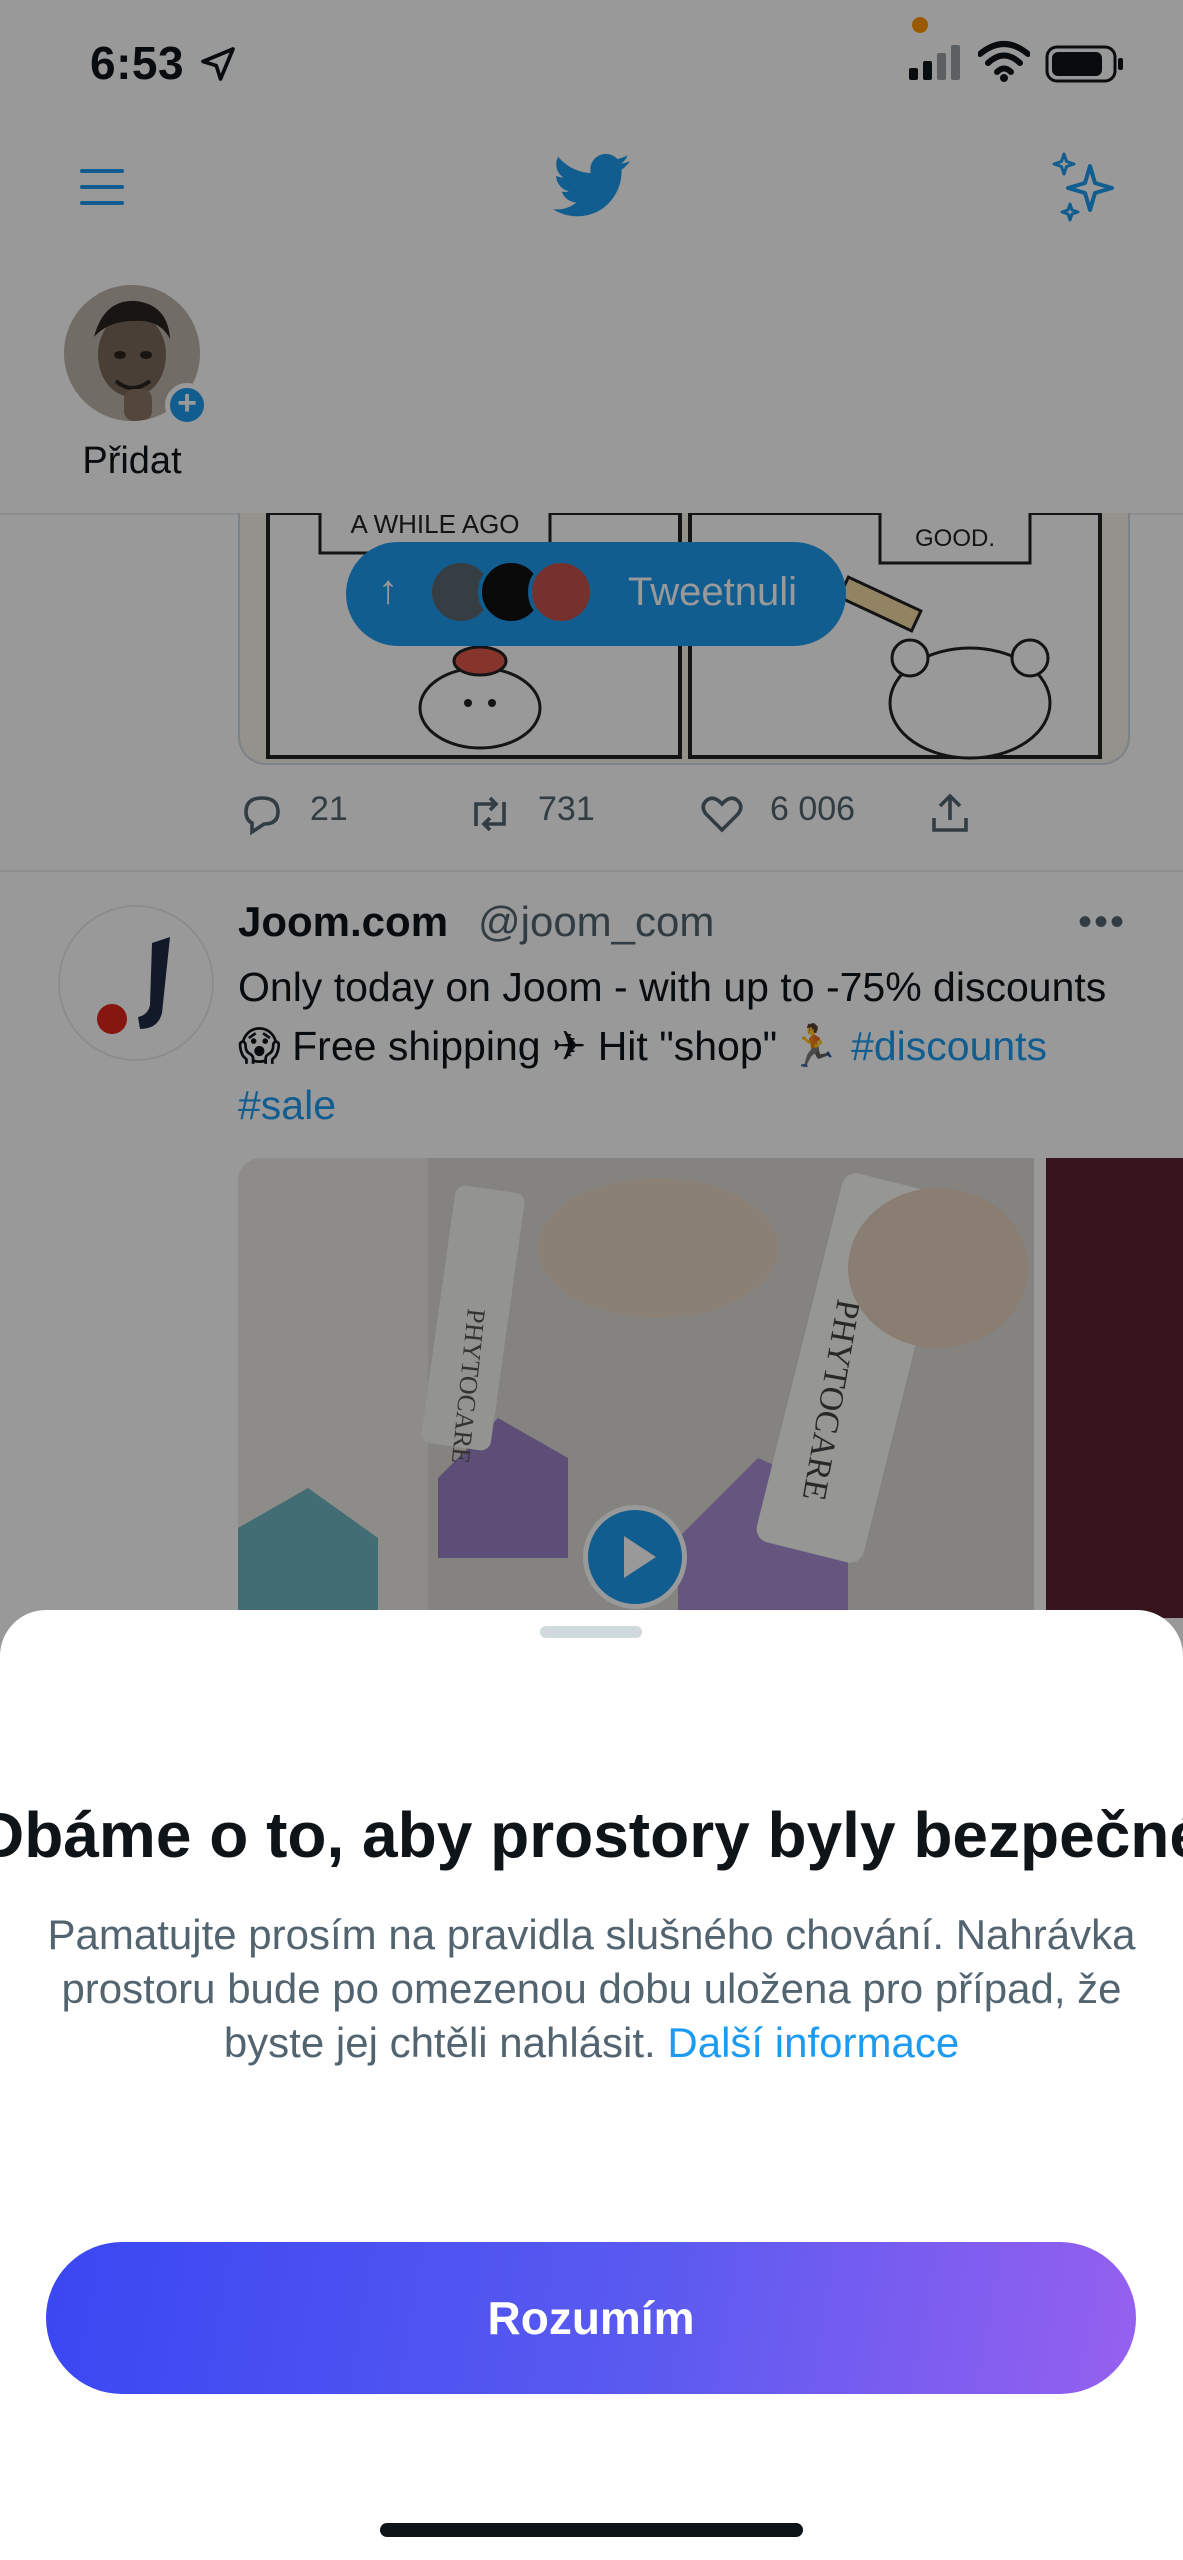 The height and width of the screenshot is (2560, 1183). What do you see at coordinates (591, 2530) in the screenshot?
I see `home-indicator` at bounding box center [591, 2530].